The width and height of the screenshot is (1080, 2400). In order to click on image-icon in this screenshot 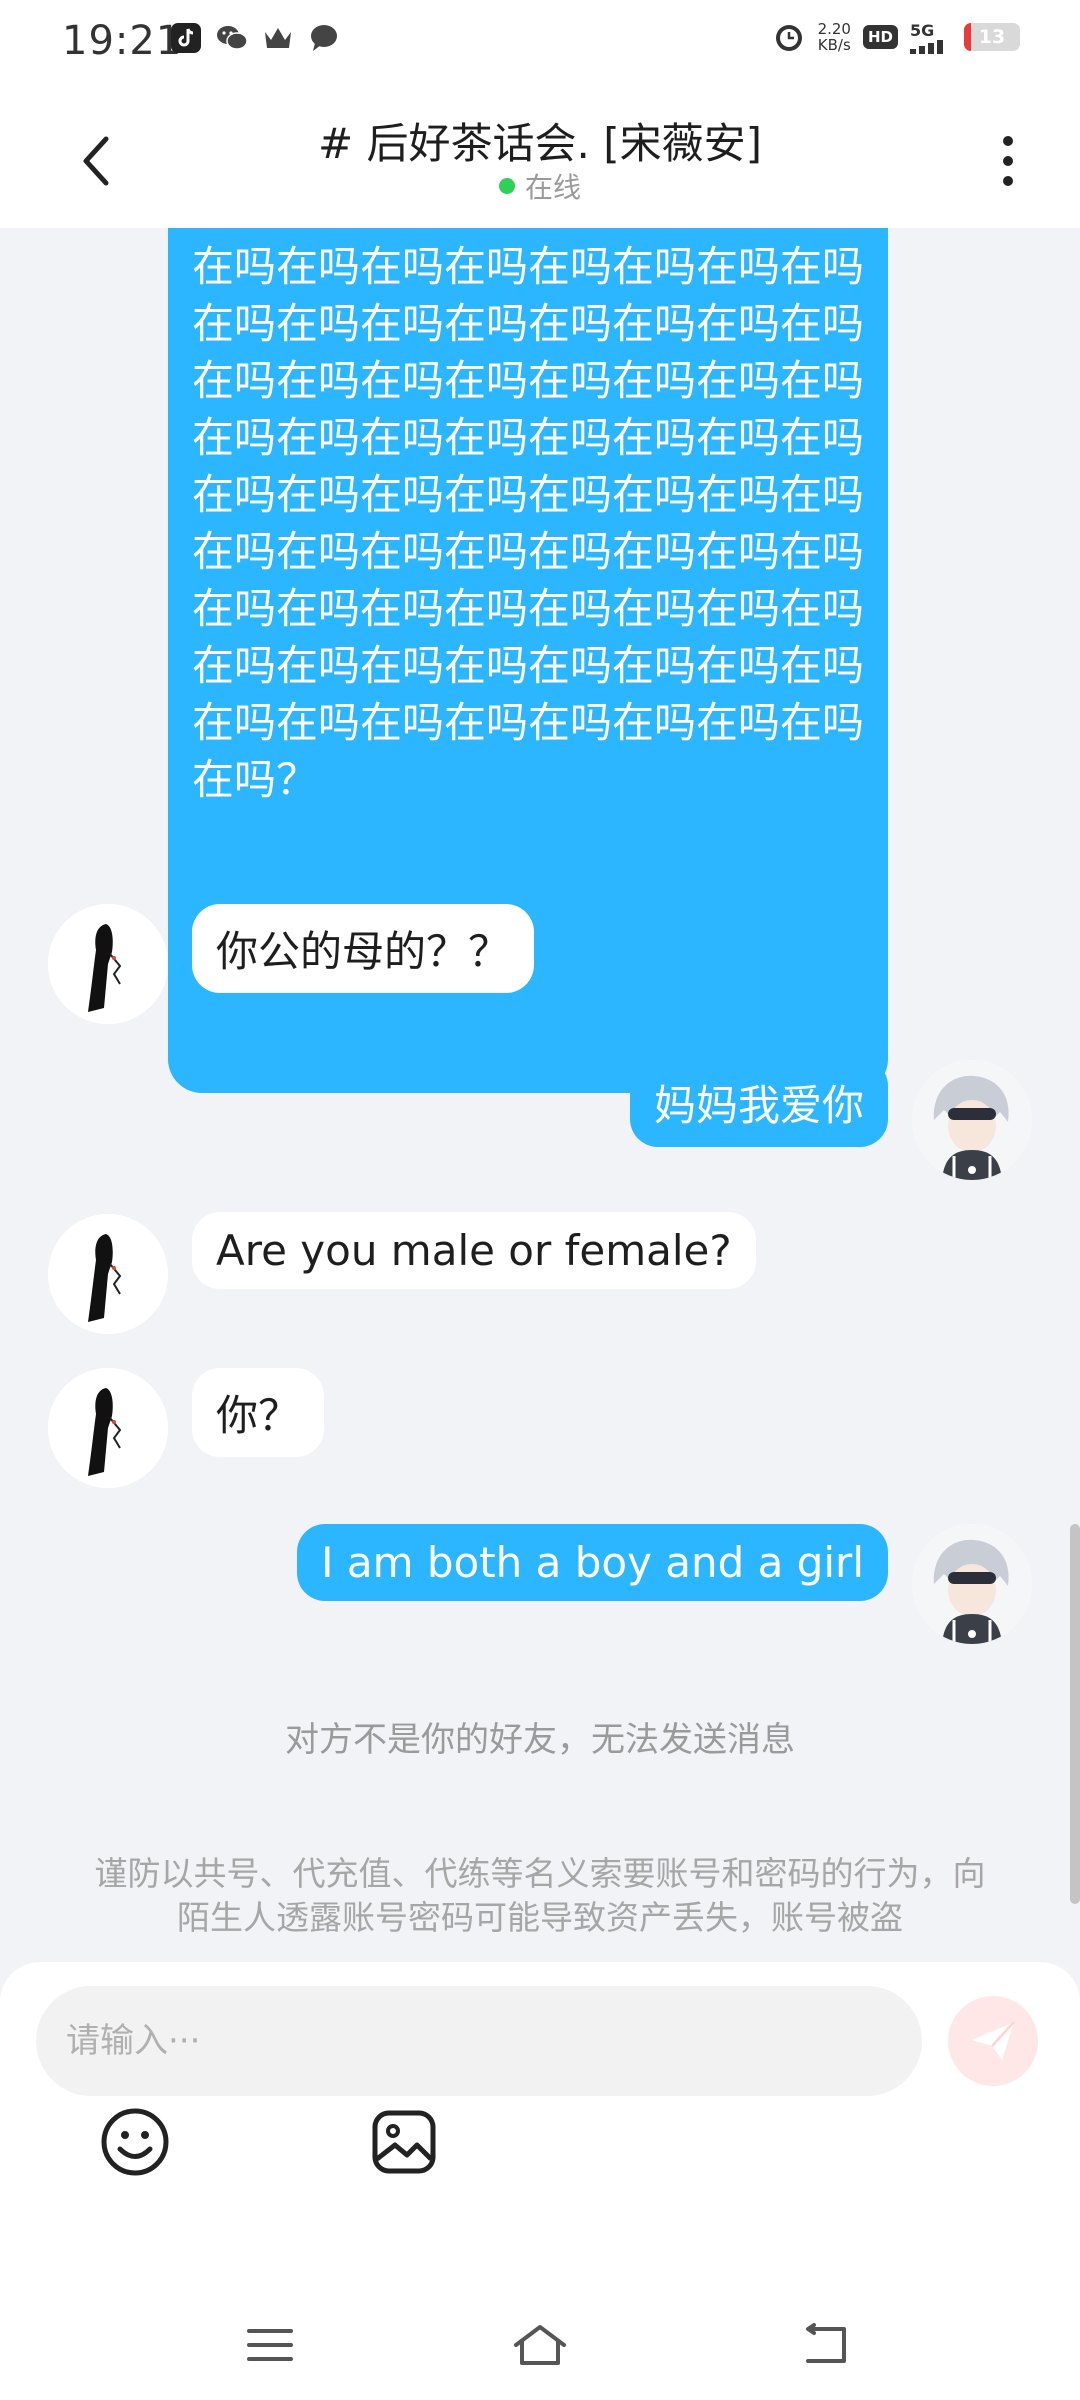, I will do `click(404, 2142)`.